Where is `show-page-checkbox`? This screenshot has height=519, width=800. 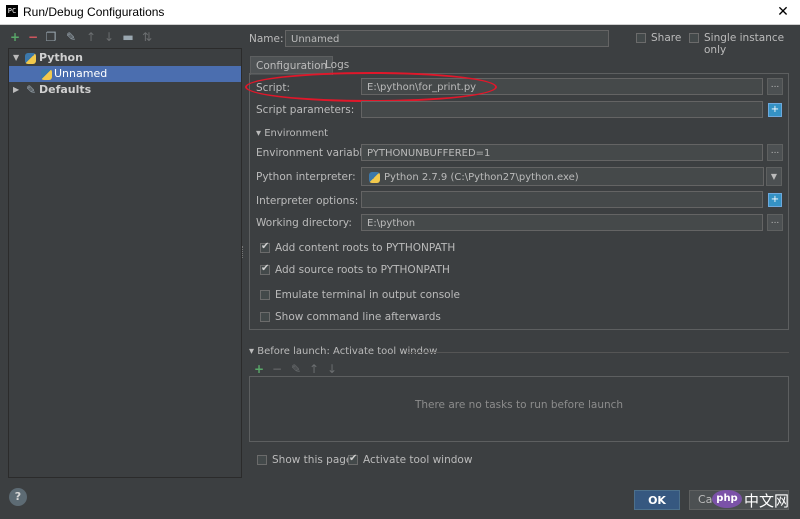
show-page-checkbox is located at coordinates (262, 460).